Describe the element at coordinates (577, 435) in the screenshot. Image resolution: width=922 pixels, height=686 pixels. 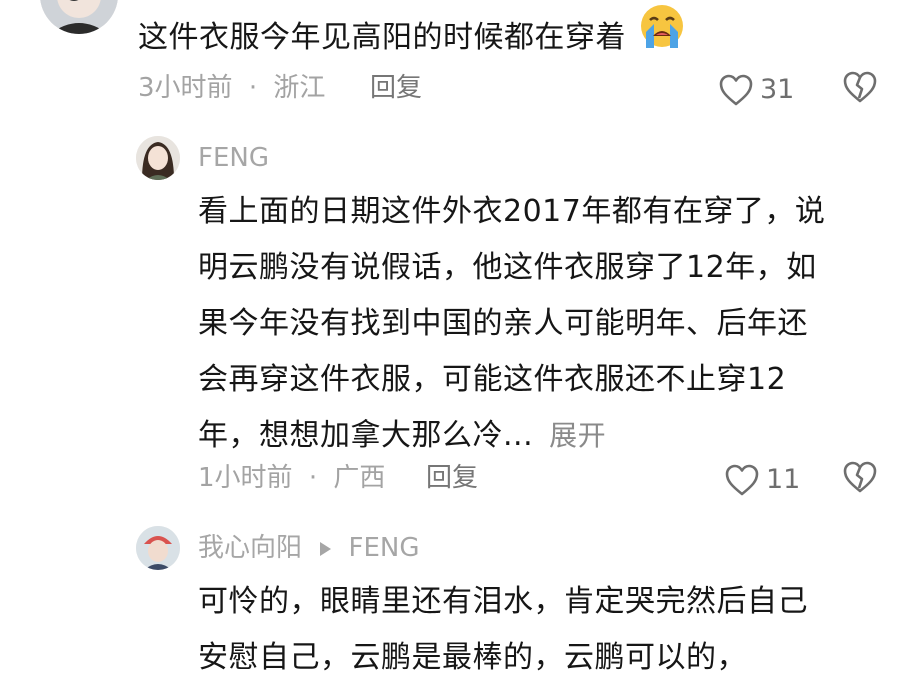
I see `expand-link: 展开` at that location.